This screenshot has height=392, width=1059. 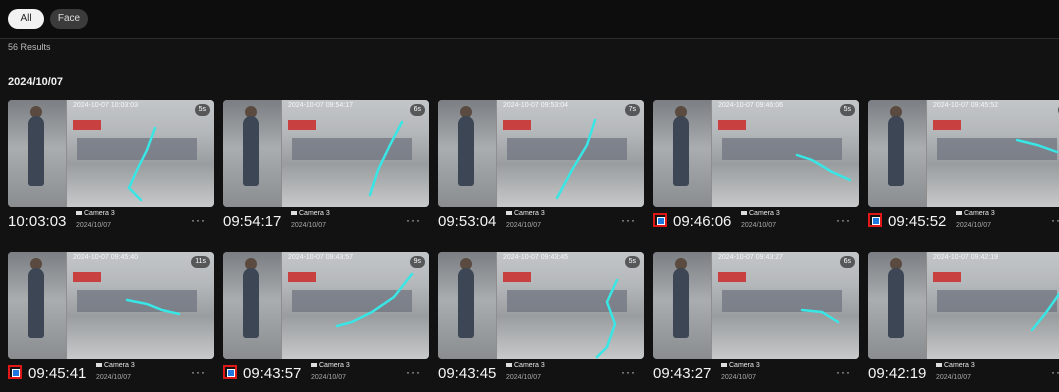 I want to click on clip-thumbnail: 2024-10-07 09:53:04 7s, so click(x=541, y=153).